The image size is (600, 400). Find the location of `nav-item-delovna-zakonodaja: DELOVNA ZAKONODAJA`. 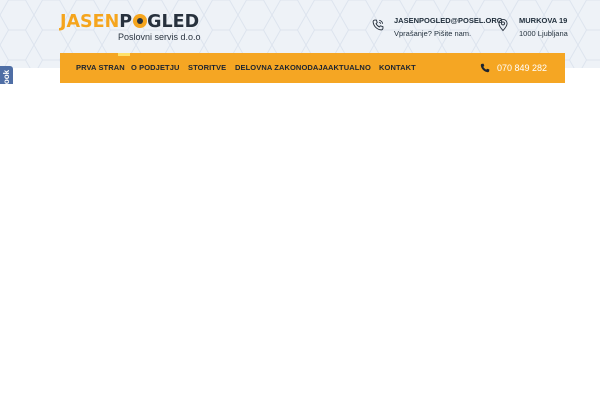

nav-item-delovna-zakonodaja: DELOVNA ZAKONODAJA is located at coordinates (281, 68).